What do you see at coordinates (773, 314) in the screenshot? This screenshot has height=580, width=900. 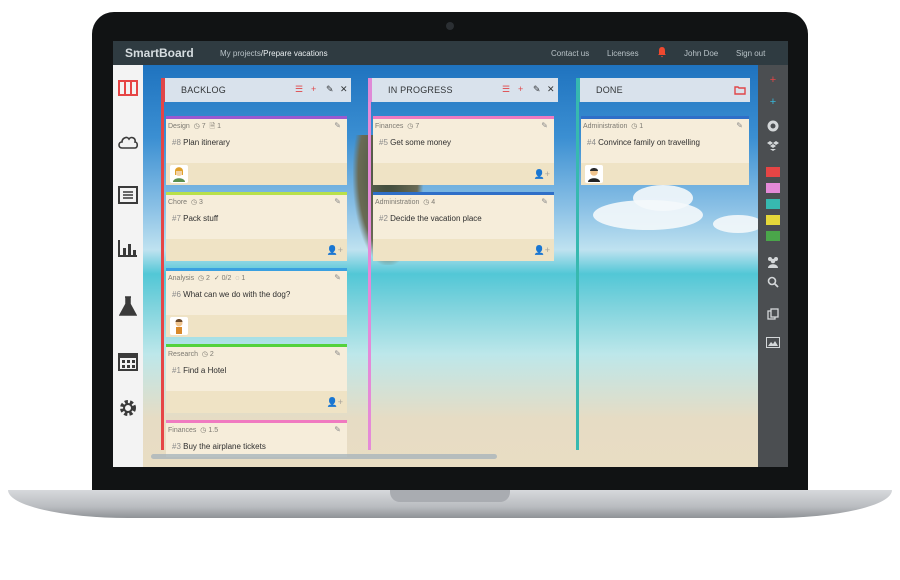 I see `copy-icon` at bounding box center [773, 314].